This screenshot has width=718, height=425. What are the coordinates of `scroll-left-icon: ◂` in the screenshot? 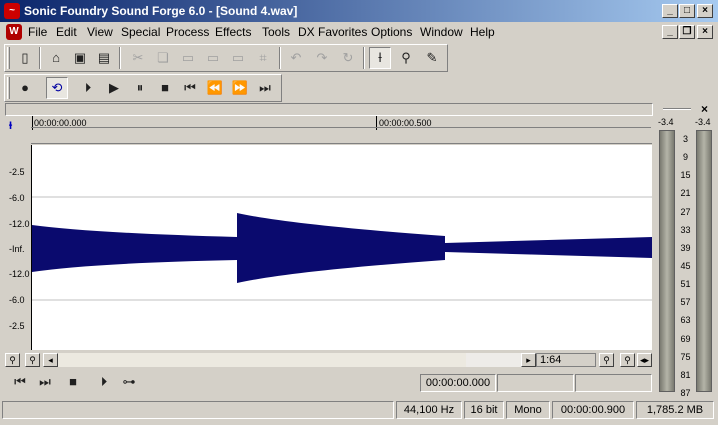 It's located at (50, 360).